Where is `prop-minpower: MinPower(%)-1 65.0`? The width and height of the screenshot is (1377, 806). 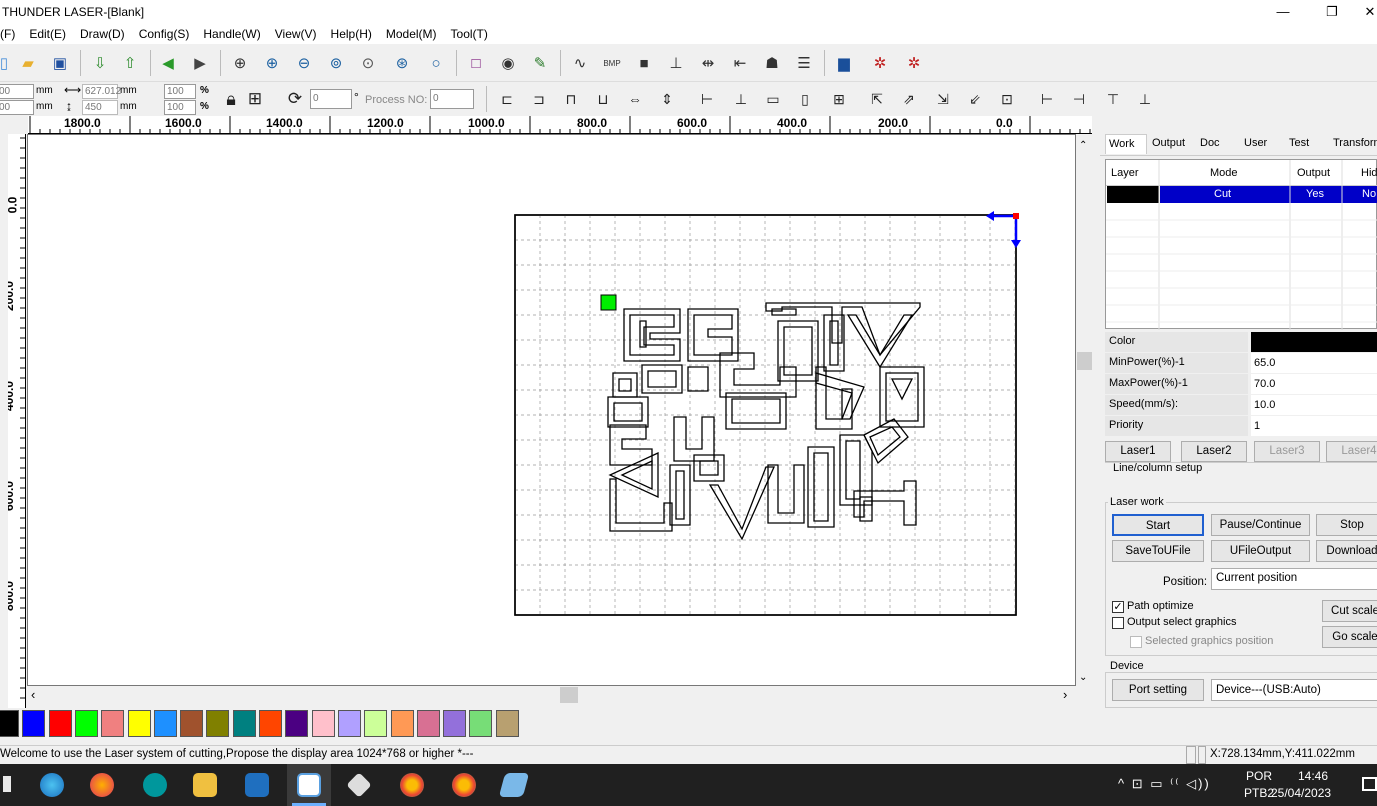
prop-minpower: MinPower(%)-1 65.0 is located at coordinates (1241, 363).